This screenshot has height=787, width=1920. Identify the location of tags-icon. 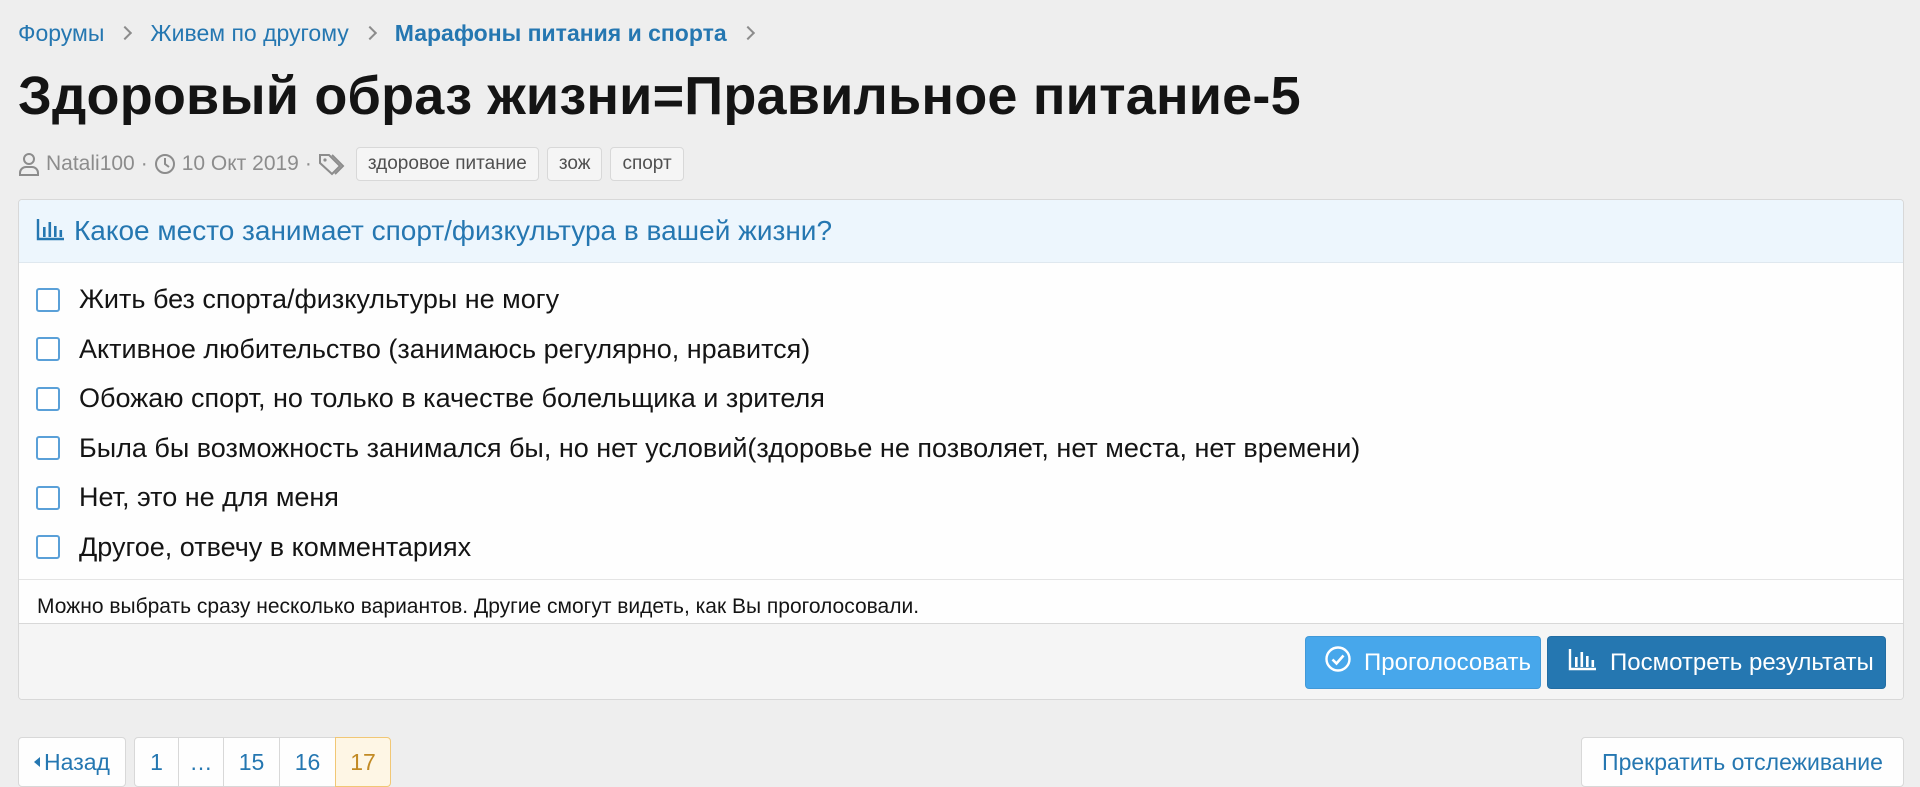
(333, 164).